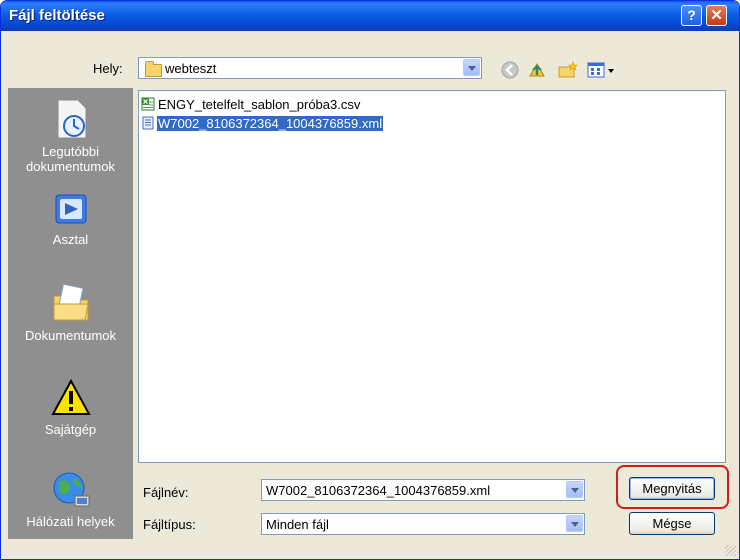 The height and width of the screenshot is (560, 740). Describe the element at coordinates (70, 429) in the screenshot. I see `place-label: Sajátgép` at that location.